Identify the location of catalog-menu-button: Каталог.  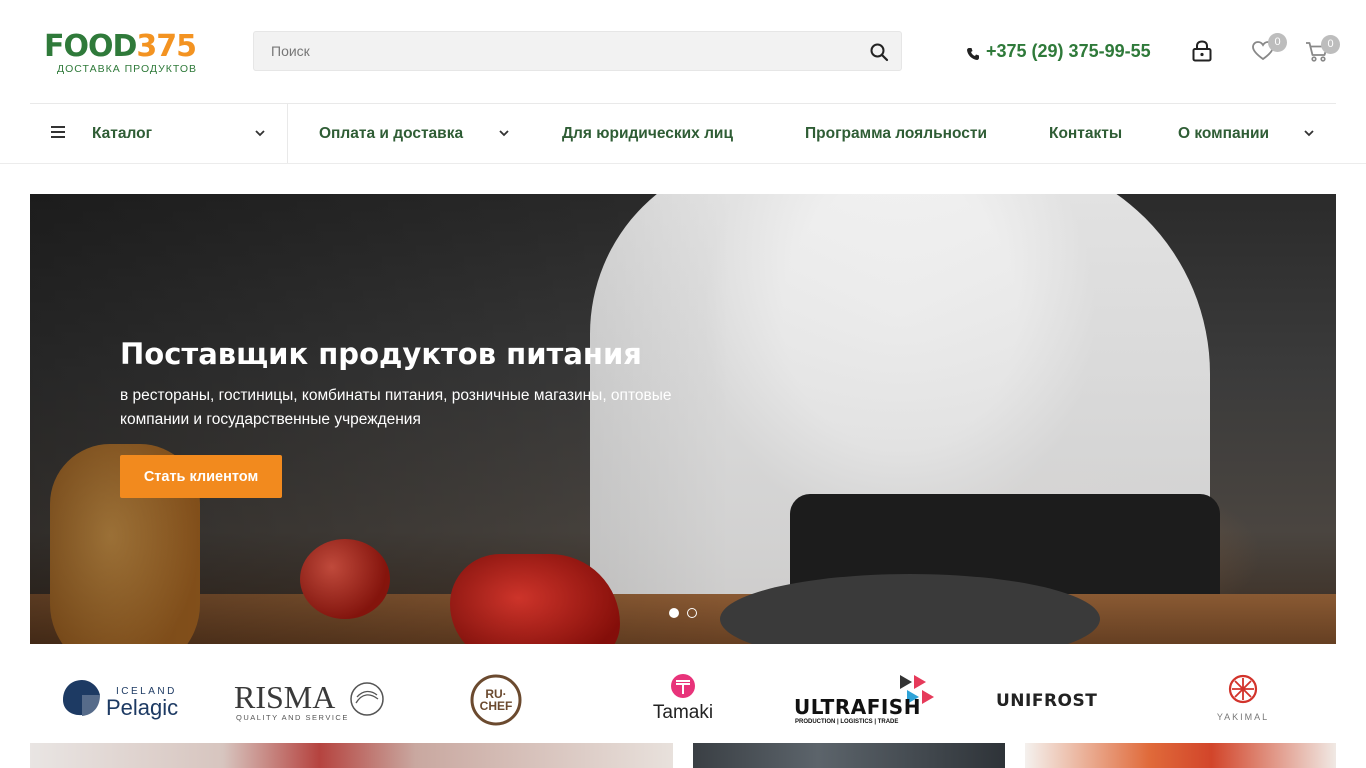
(159, 133).